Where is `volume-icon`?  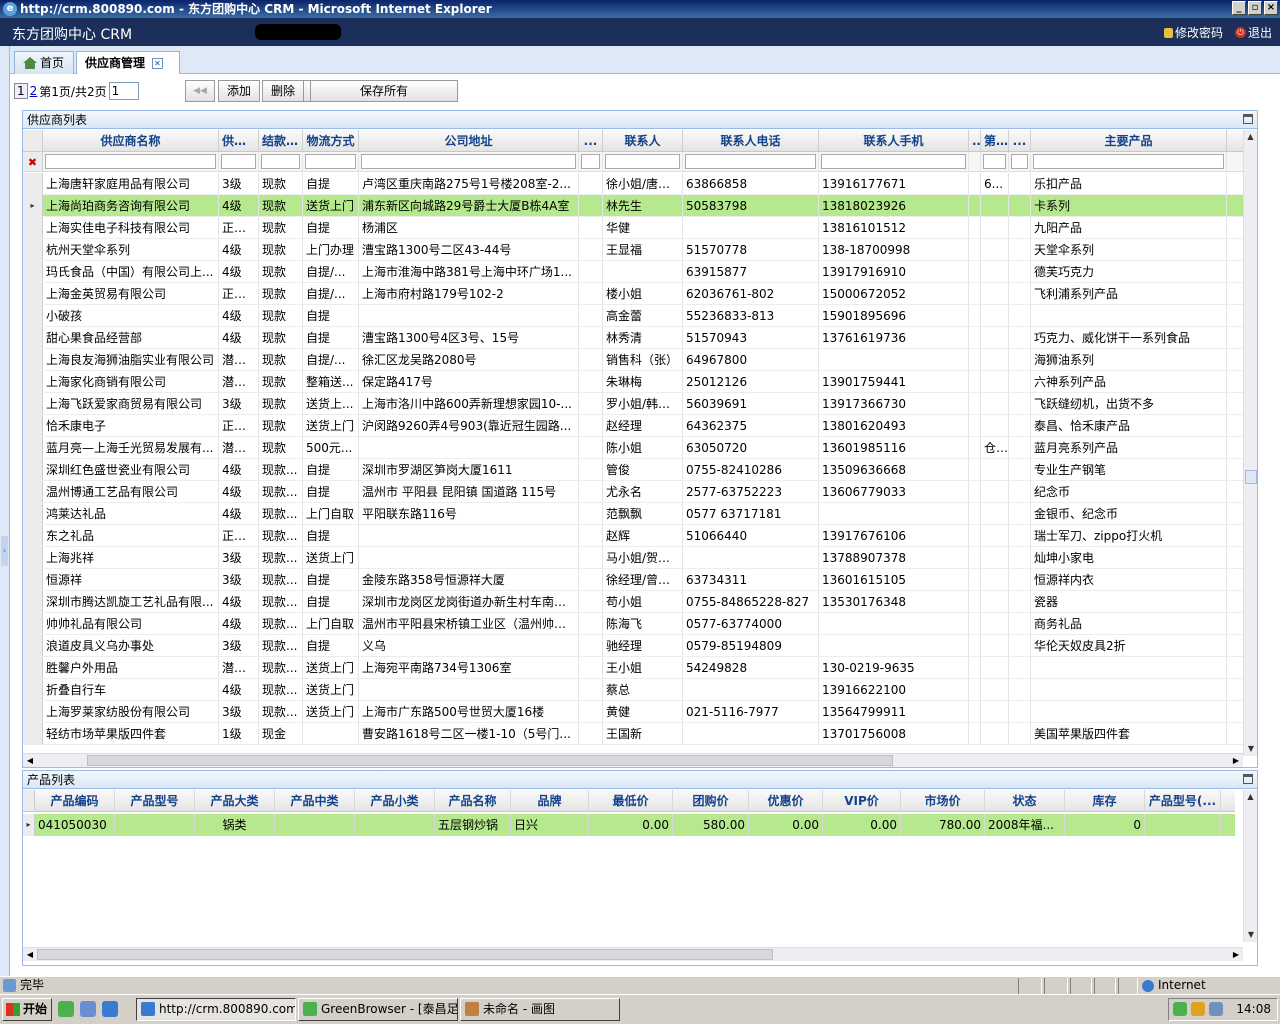
volume-icon is located at coordinates (1216, 1009).